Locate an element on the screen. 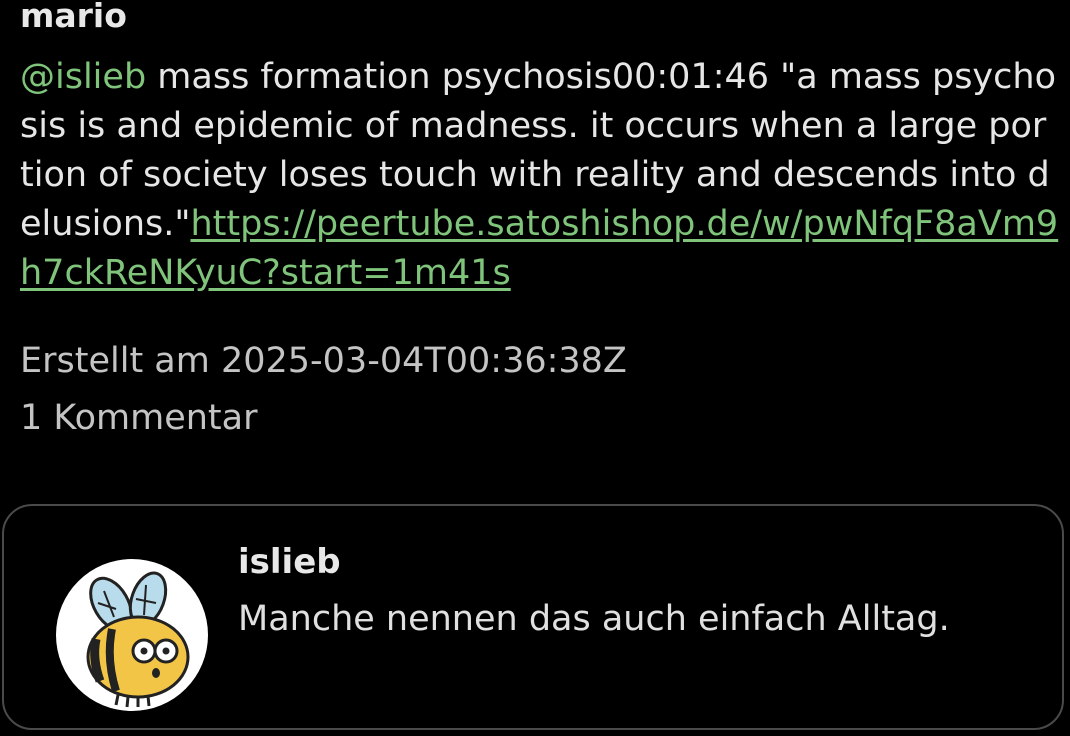  post-author: mario is located at coordinates (73, 19).